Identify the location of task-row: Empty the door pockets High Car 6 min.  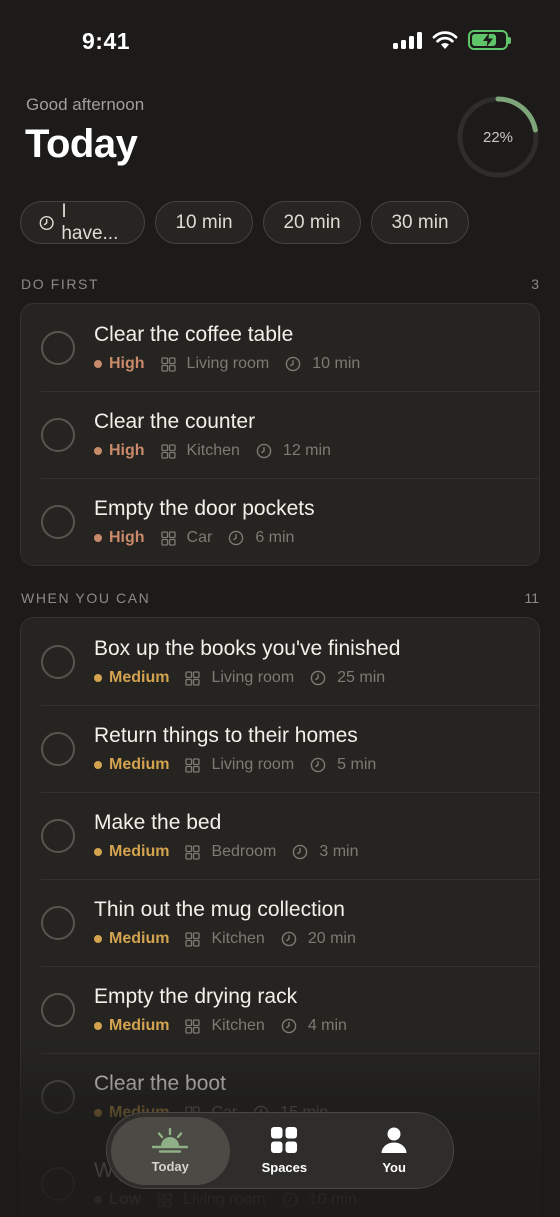
(280, 521).